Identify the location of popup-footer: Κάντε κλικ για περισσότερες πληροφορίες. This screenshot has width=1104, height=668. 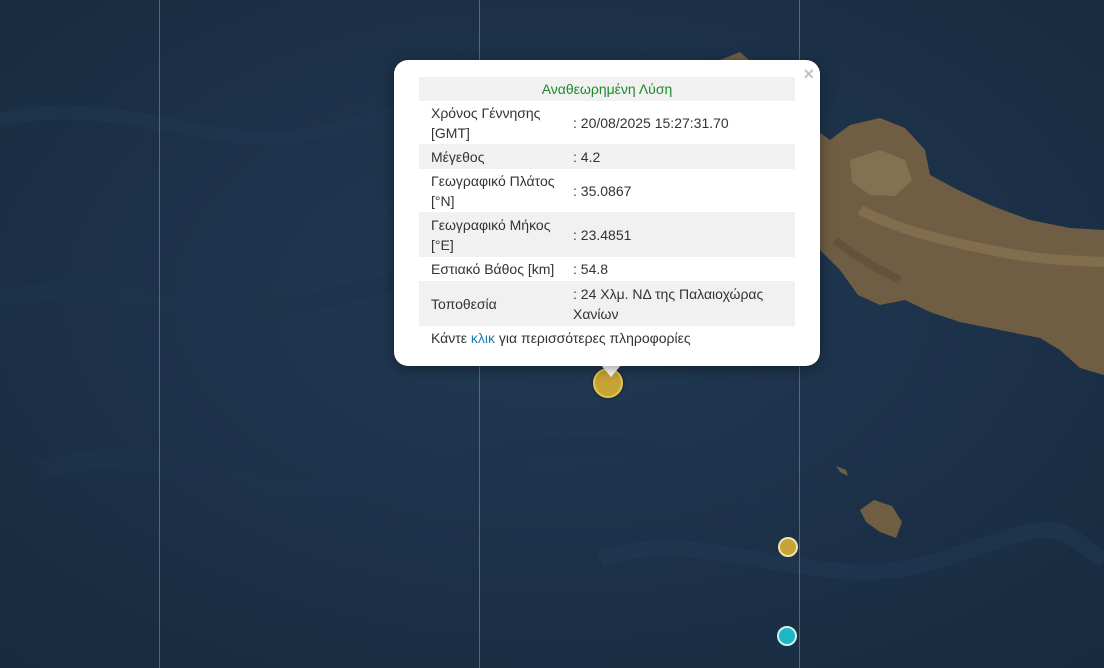
(607, 338).